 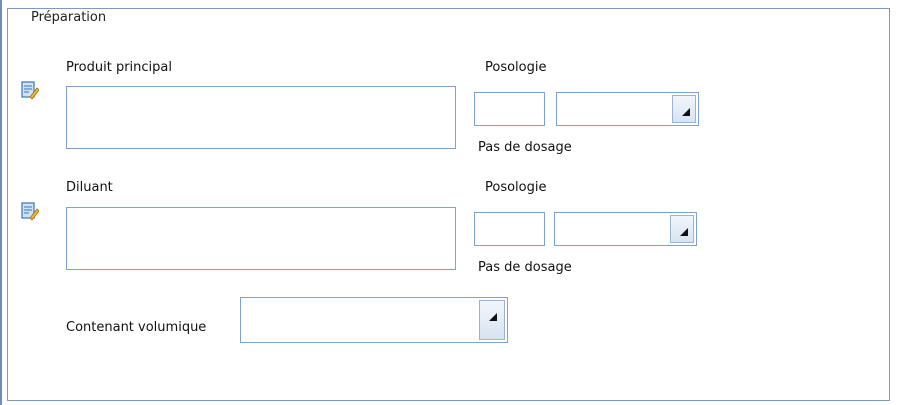 What do you see at coordinates (261, 238) in the screenshot?
I see `diluant-field` at bounding box center [261, 238].